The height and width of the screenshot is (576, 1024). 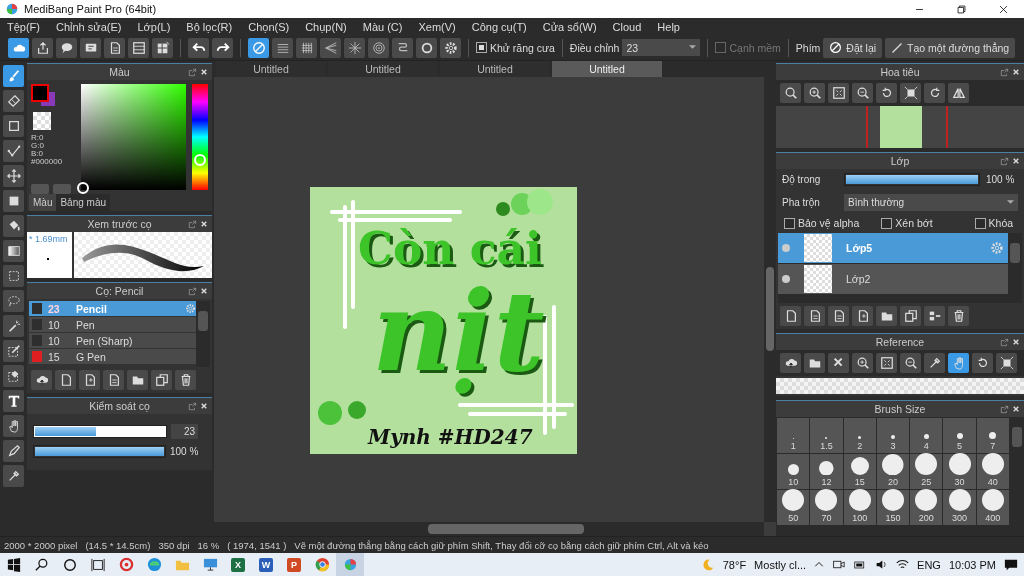 I want to click on brush-size-cell: 20, so click(x=893, y=471).